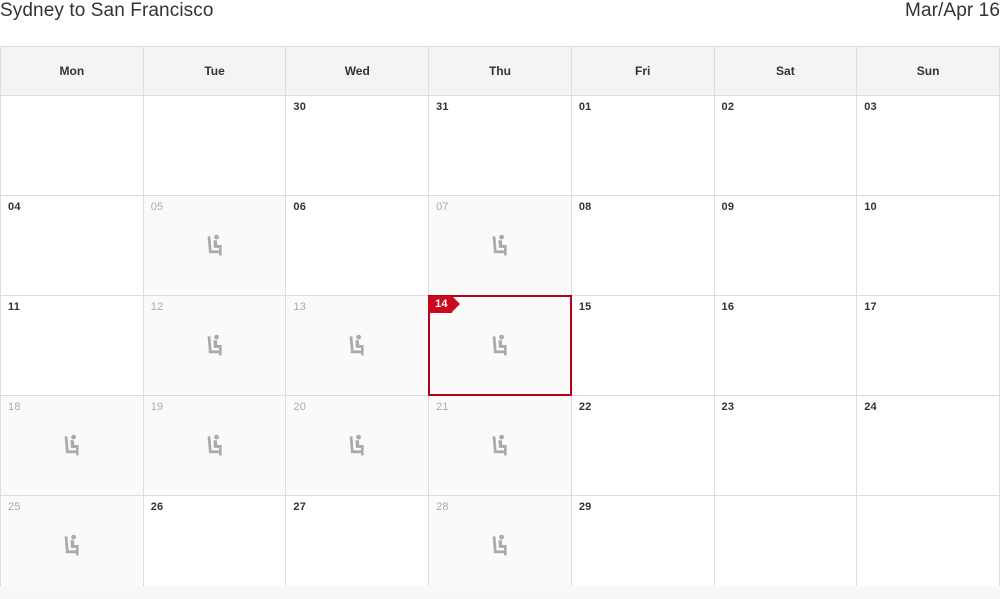  Describe the element at coordinates (442, 507) in the screenshot. I see `day-number: 28` at that location.